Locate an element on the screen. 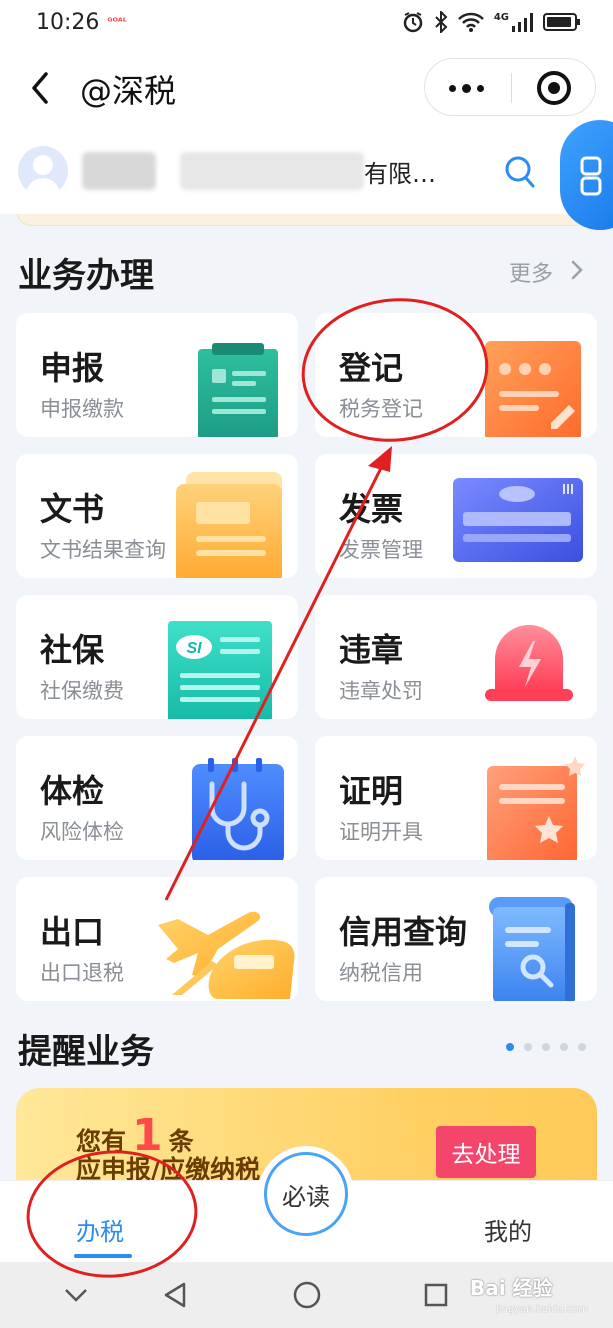 This screenshot has height=1328, width=613. card-invoice: 发票 发票管理 is located at coordinates (456, 516).